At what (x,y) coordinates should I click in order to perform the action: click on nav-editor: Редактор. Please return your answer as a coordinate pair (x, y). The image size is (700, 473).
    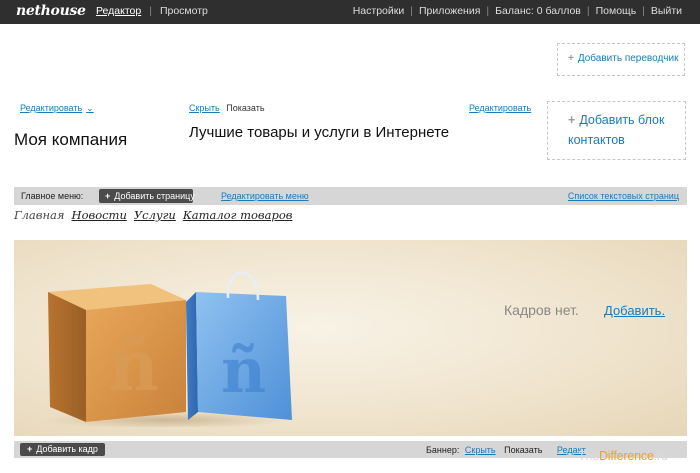
    Looking at the image, I should click on (122, 11).